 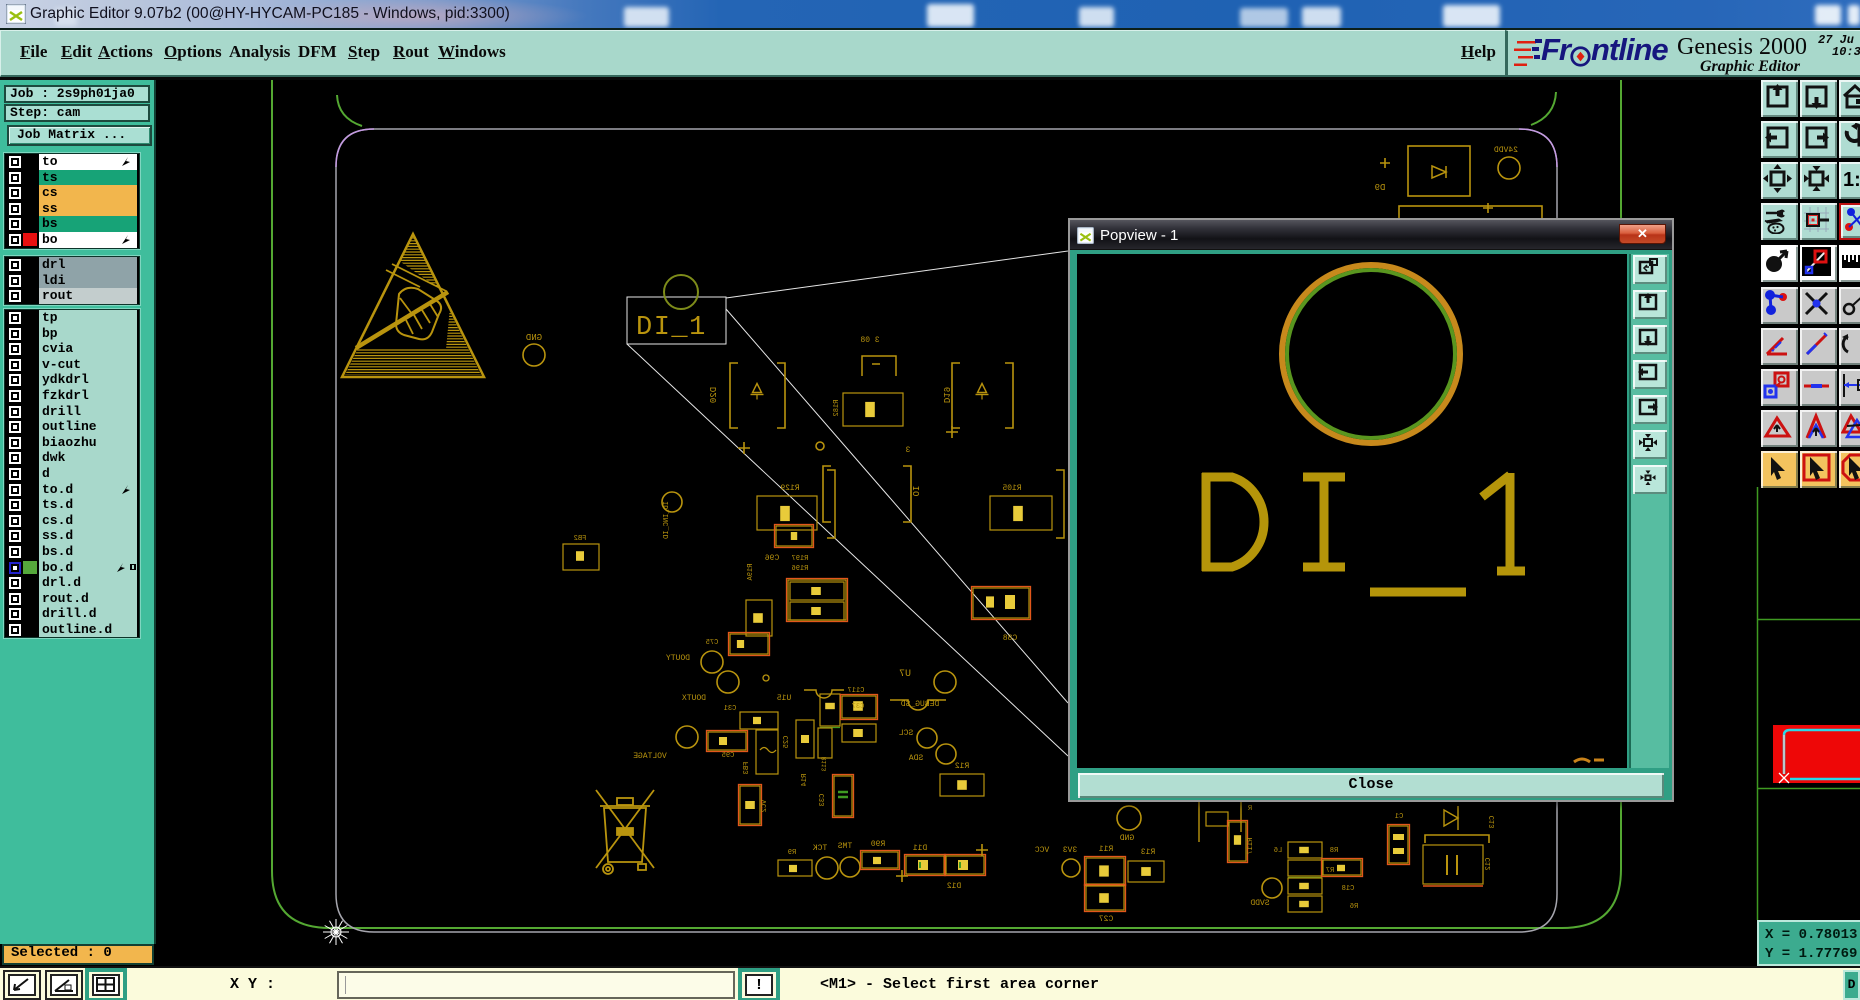 I want to click on svg-text: TCK, so click(x=820, y=848).